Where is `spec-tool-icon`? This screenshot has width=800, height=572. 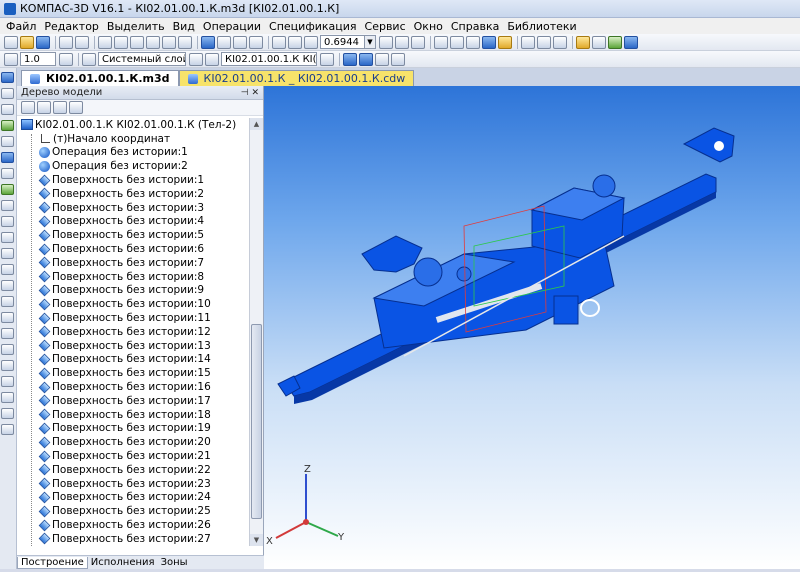 spec-tool-icon is located at coordinates (7, 221).